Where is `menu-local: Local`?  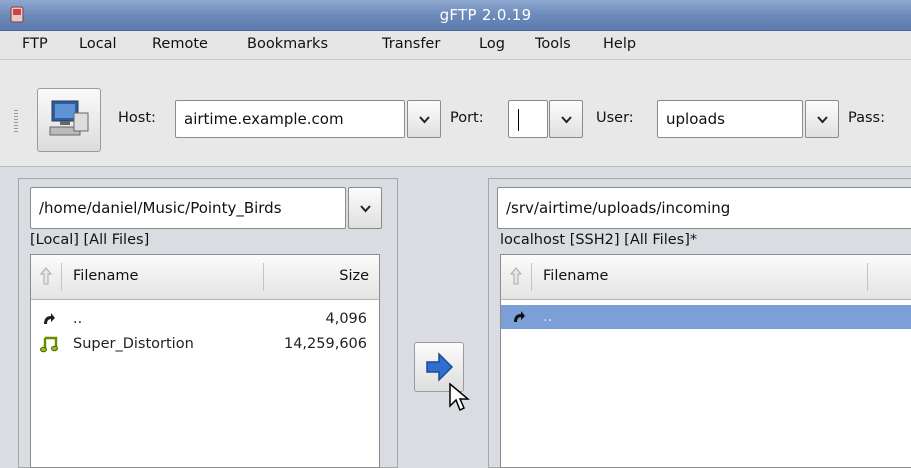 menu-local: Local is located at coordinates (98, 44).